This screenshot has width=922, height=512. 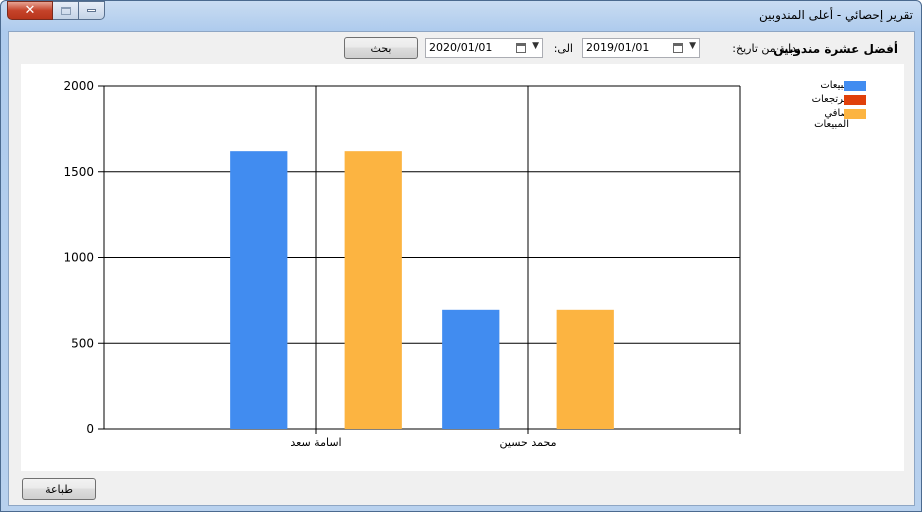 What do you see at coordinates (381, 48) in the screenshot?
I see `search-button: بحث` at bounding box center [381, 48].